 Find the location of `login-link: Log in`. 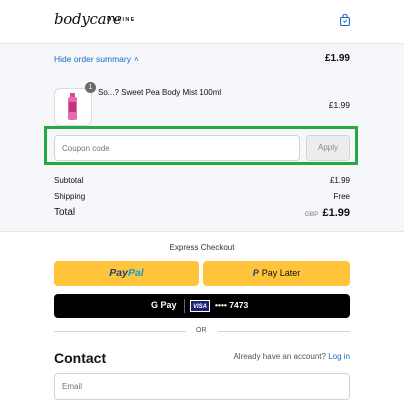

login-link: Log in is located at coordinates (339, 356).